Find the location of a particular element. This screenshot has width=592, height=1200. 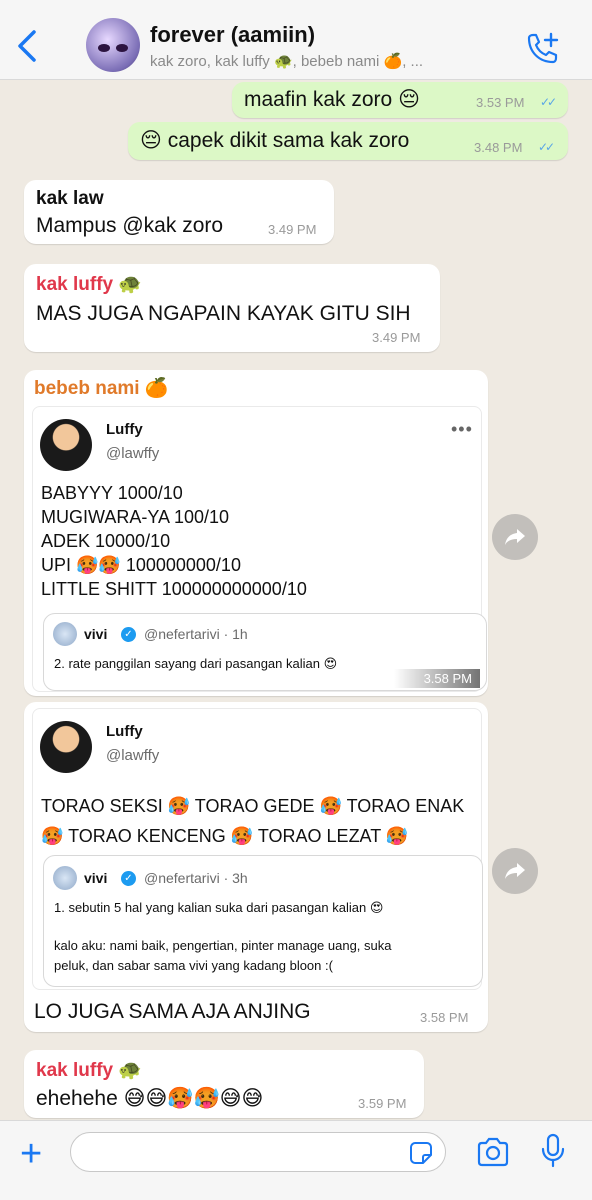

tweet-line: MUGIWARA-YA 100/10 is located at coordinates (135, 517).